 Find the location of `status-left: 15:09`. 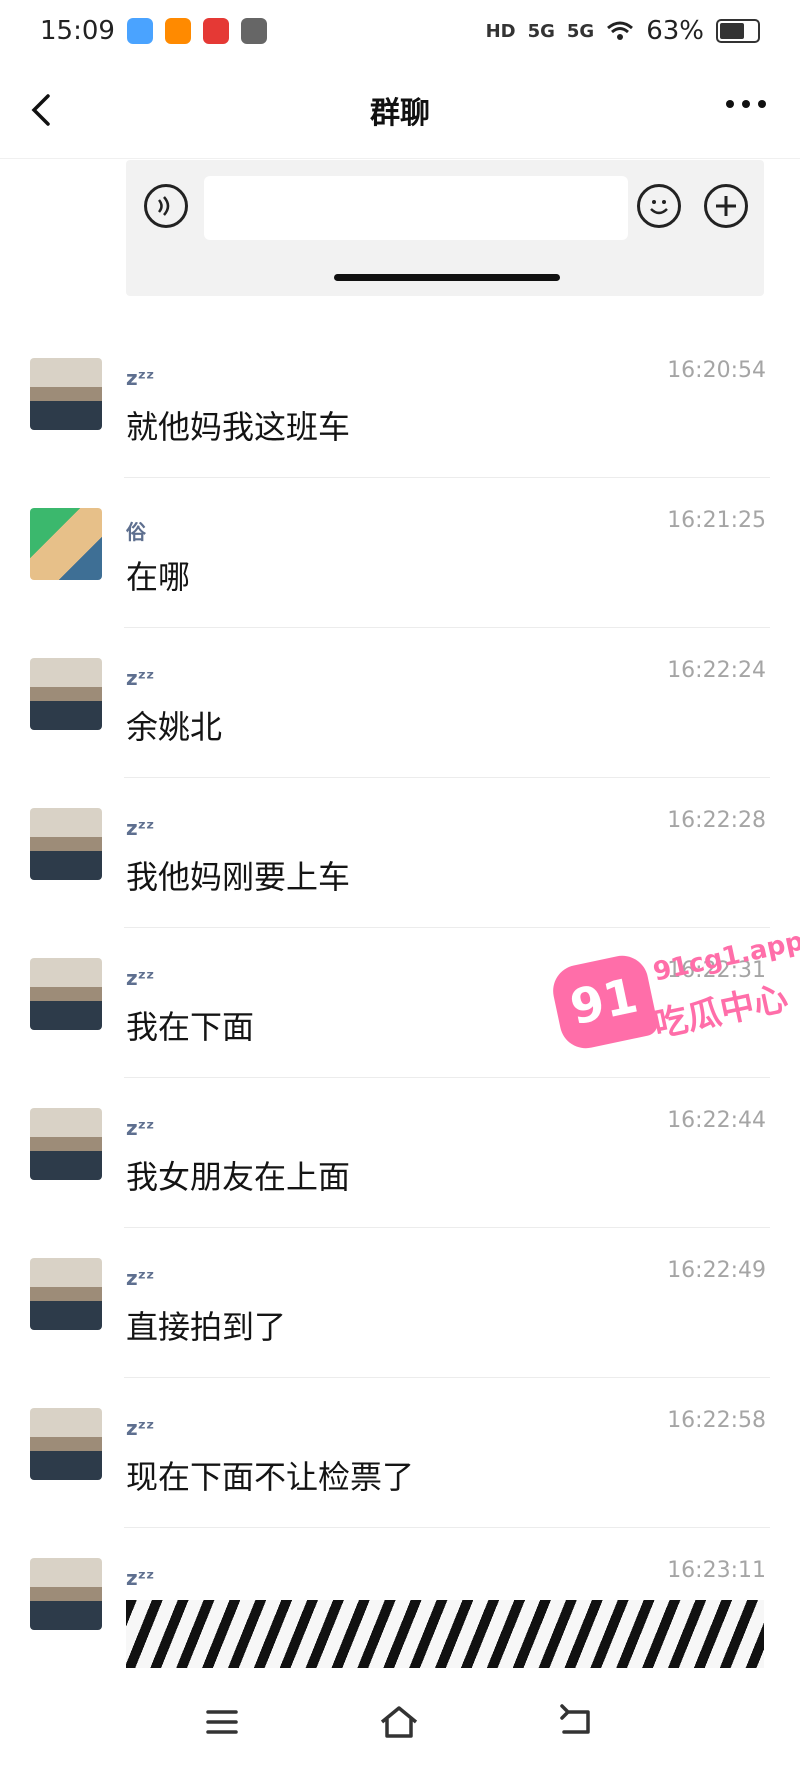

status-left: 15:09 is located at coordinates (153, 31).